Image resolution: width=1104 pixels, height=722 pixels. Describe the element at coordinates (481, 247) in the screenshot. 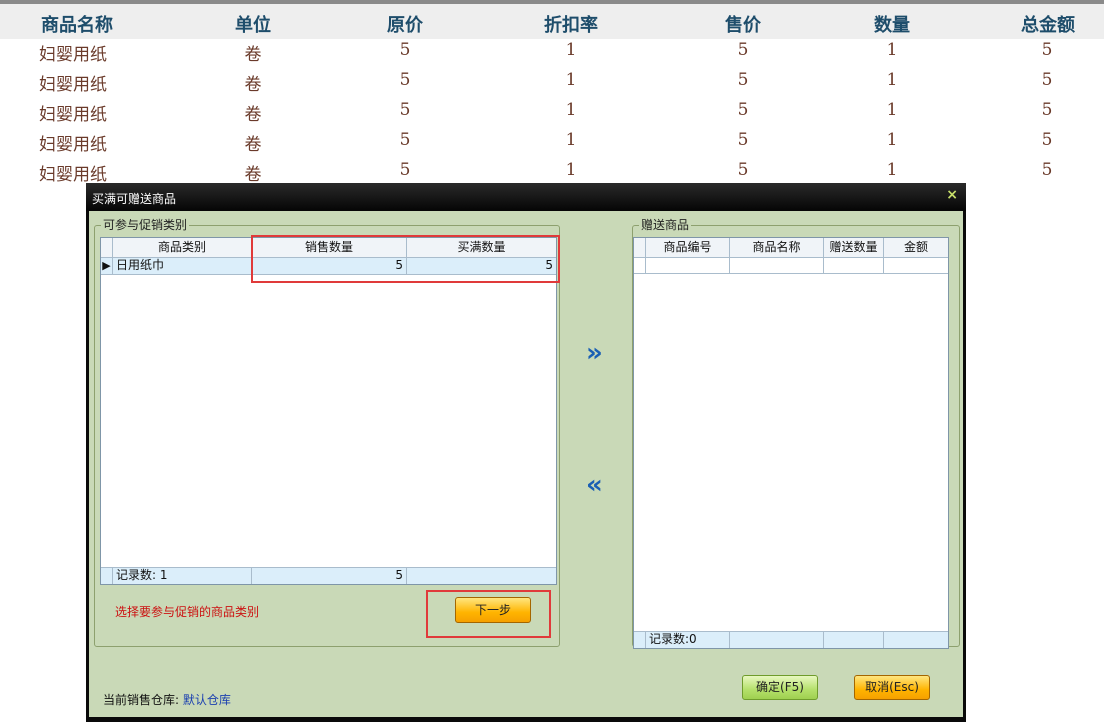

I see `col-header-buy-qty: 买满数量` at that location.